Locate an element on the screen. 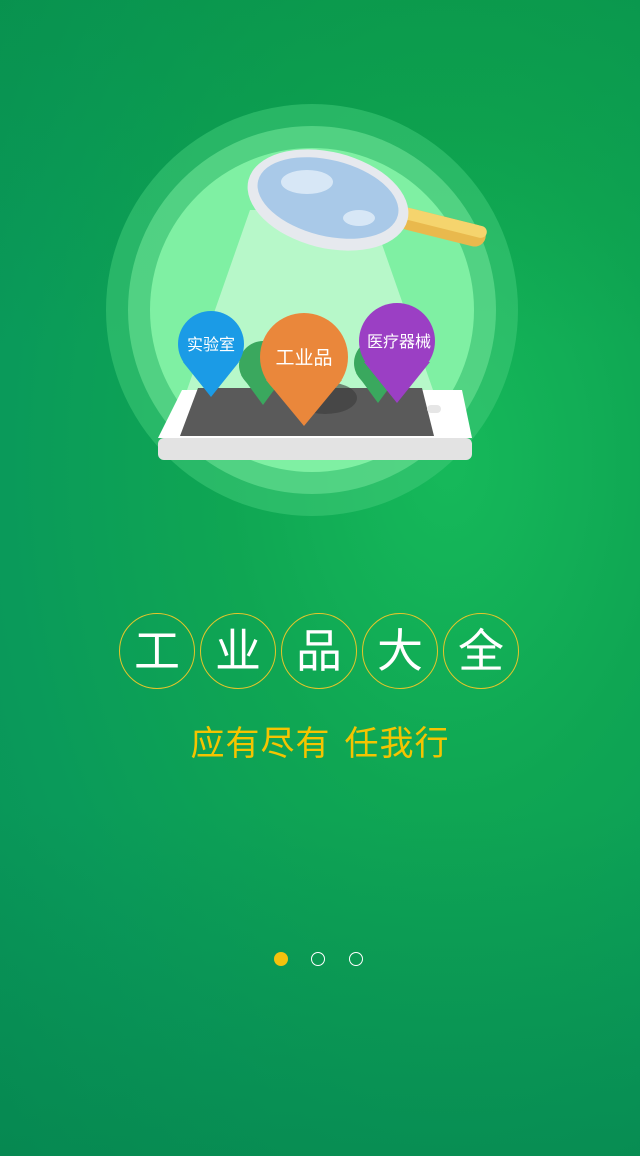 The width and height of the screenshot is (640, 1156). pin-industrial-label: 工业品 is located at coordinates (303, 358).